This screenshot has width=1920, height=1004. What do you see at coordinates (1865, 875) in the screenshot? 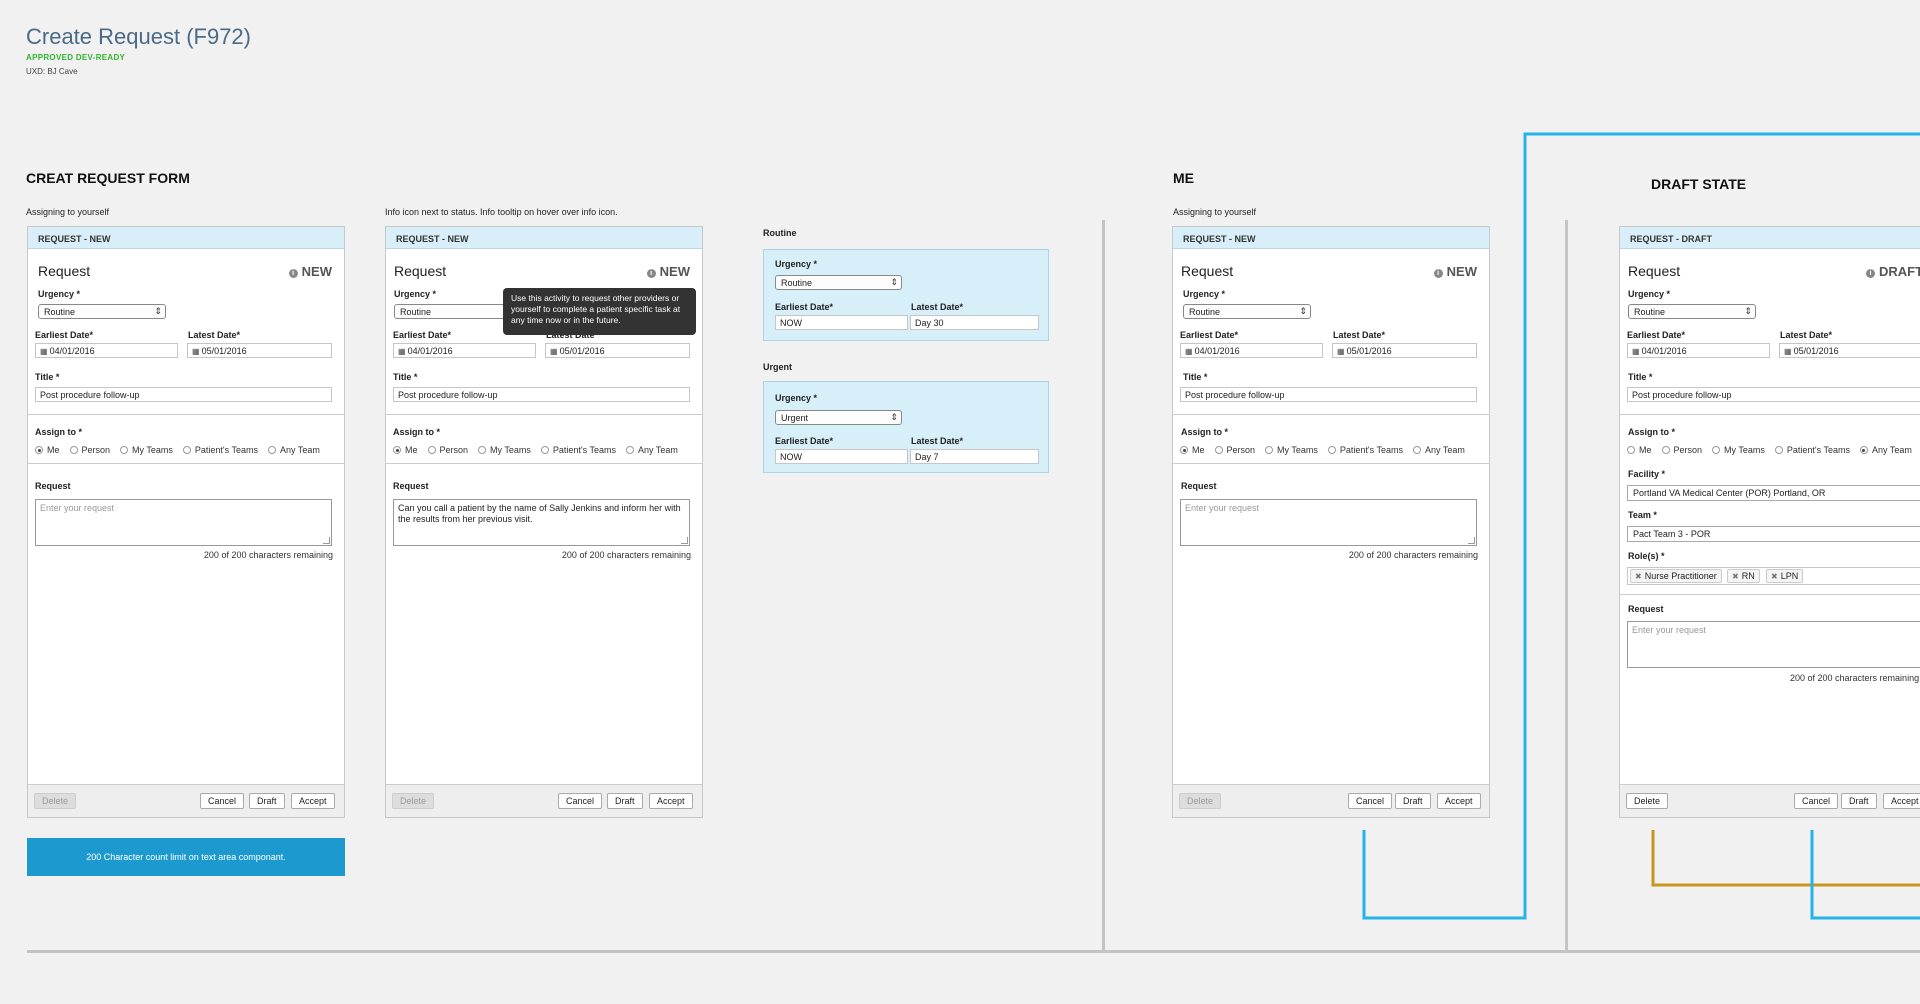
I see `connector-accept` at bounding box center [1865, 875].